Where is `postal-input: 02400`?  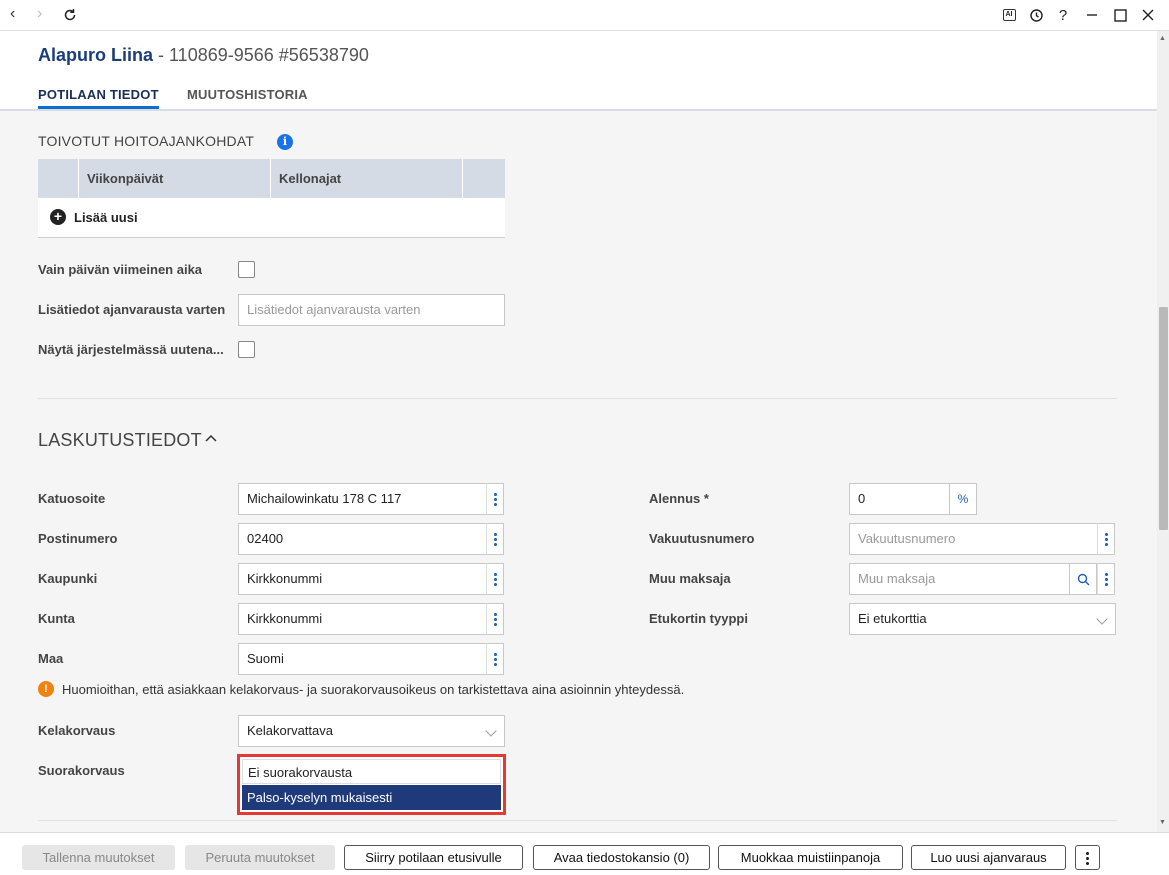 postal-input: 02400 is located at coordinates (362, 539).